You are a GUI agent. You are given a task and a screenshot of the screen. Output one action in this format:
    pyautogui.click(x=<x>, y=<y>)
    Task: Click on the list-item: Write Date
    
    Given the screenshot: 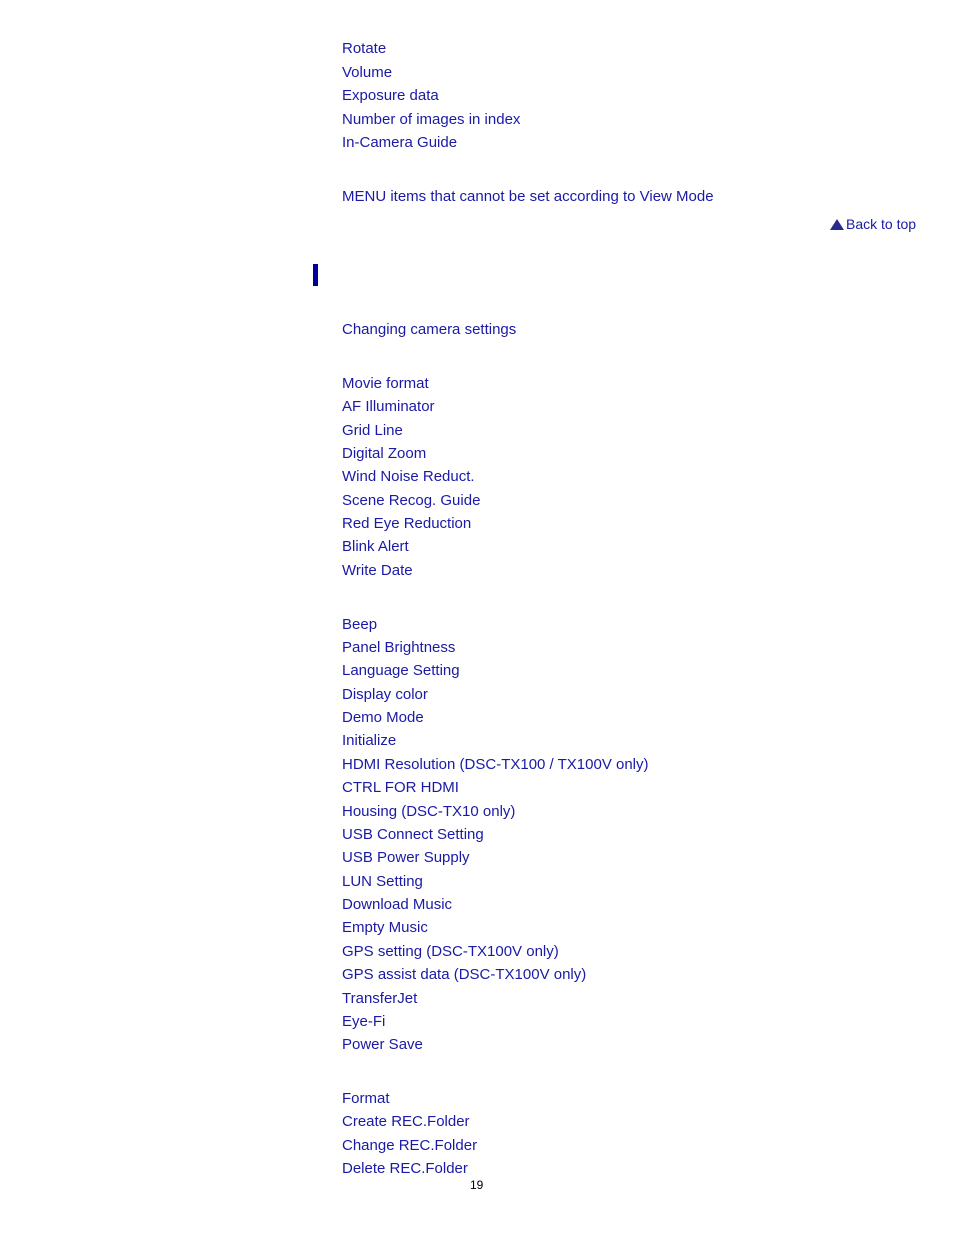 What is the action you would take?
    pyautogui.click(x=377, y=571)
    